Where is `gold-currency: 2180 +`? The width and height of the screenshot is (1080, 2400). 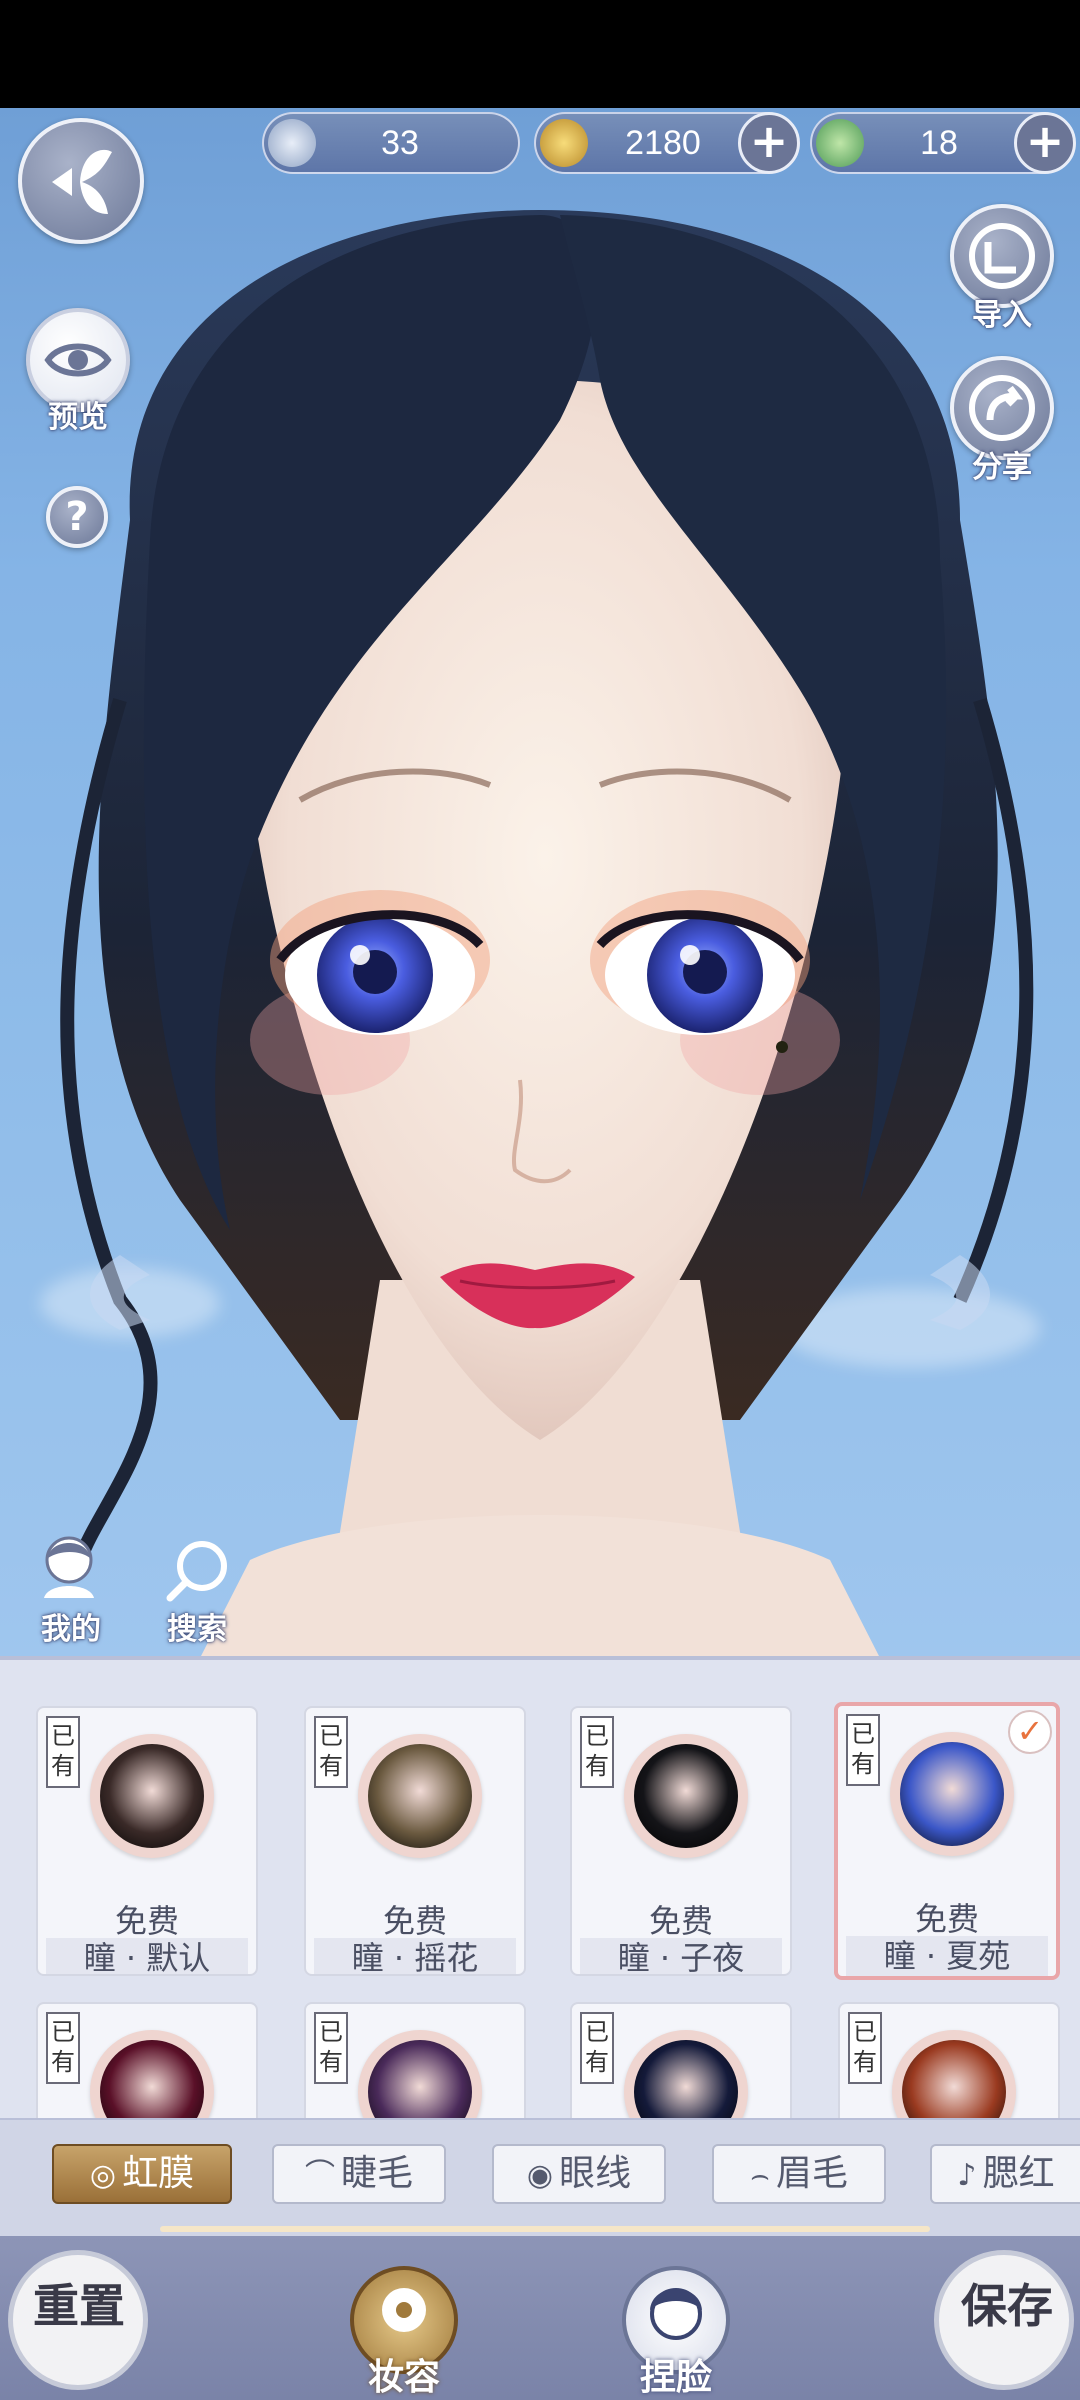 gold-currency: 2180 + is located at coordinates (667, 143).